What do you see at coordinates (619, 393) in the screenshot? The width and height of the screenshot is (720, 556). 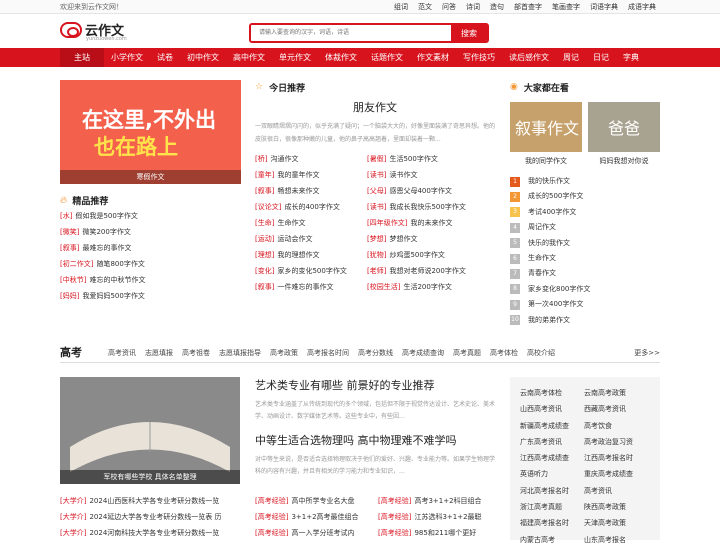 I see `side-link: 云南高考政策` at bounding box center [619, 393].